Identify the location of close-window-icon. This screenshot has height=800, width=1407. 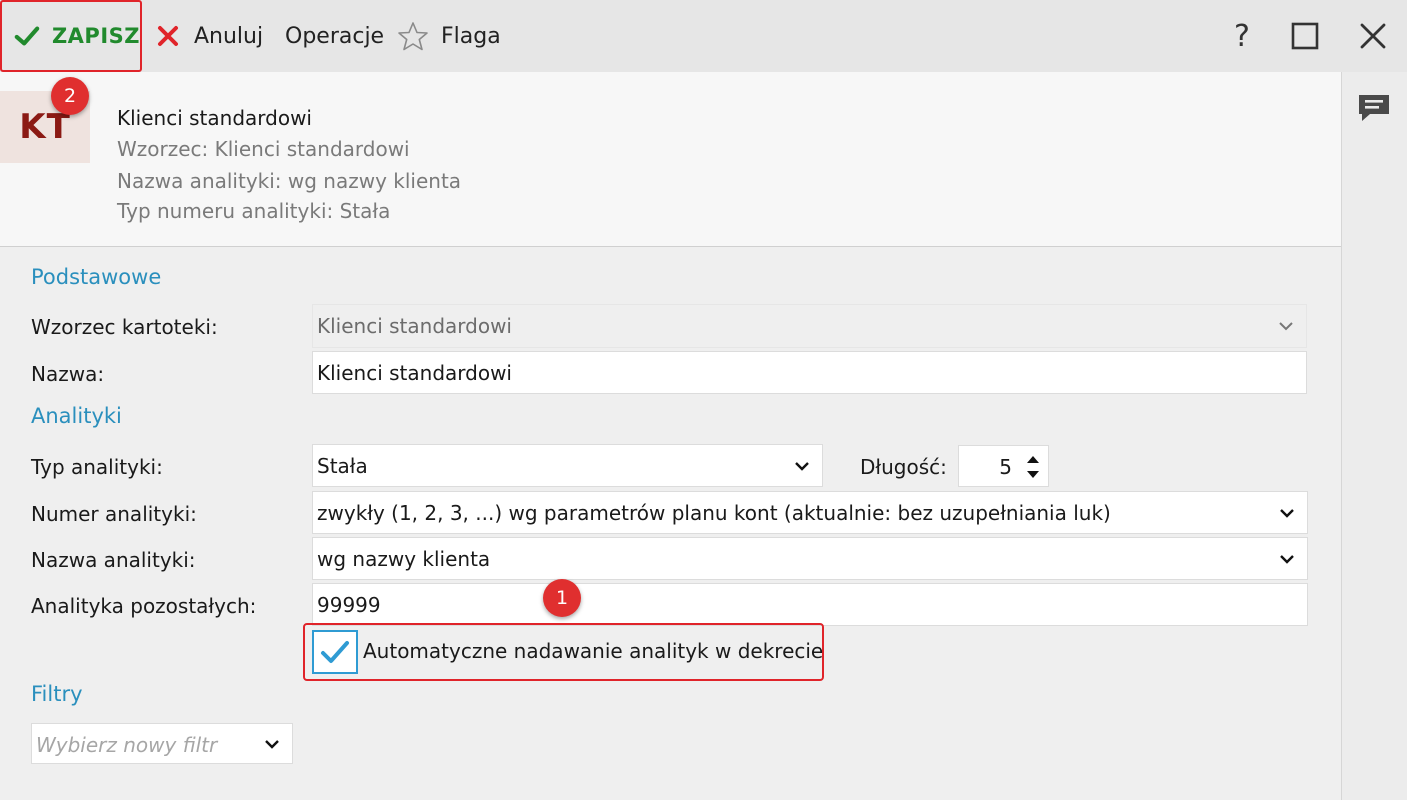
(1373, 36).